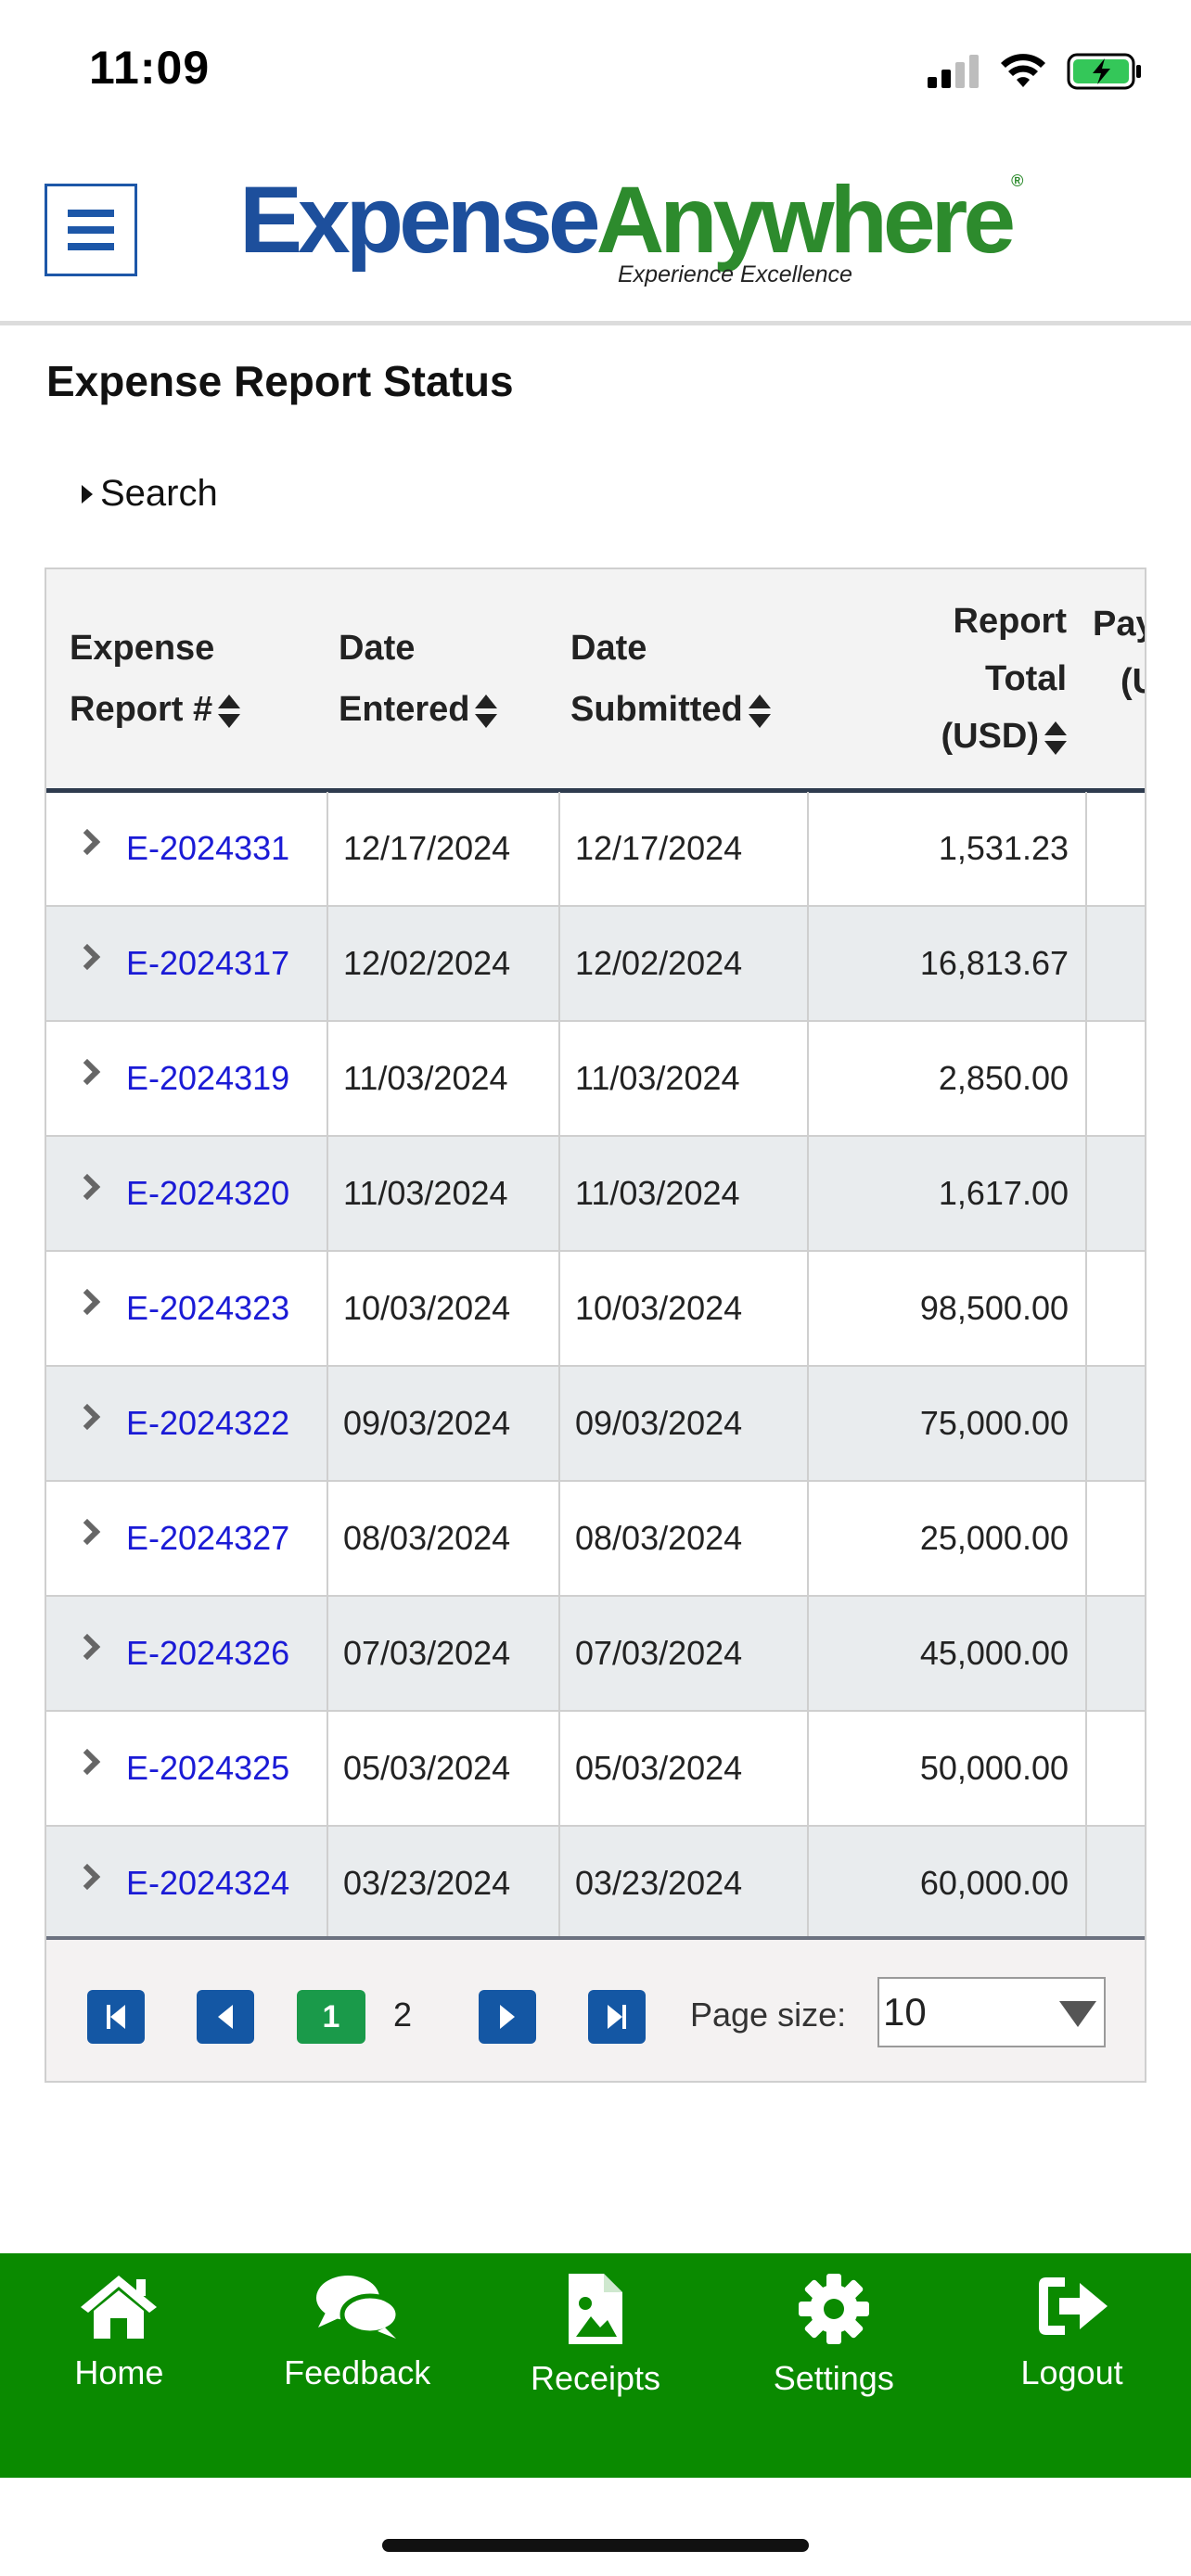  I want to click on logo-word-anywhere: Anywhere, so click(806, 220).